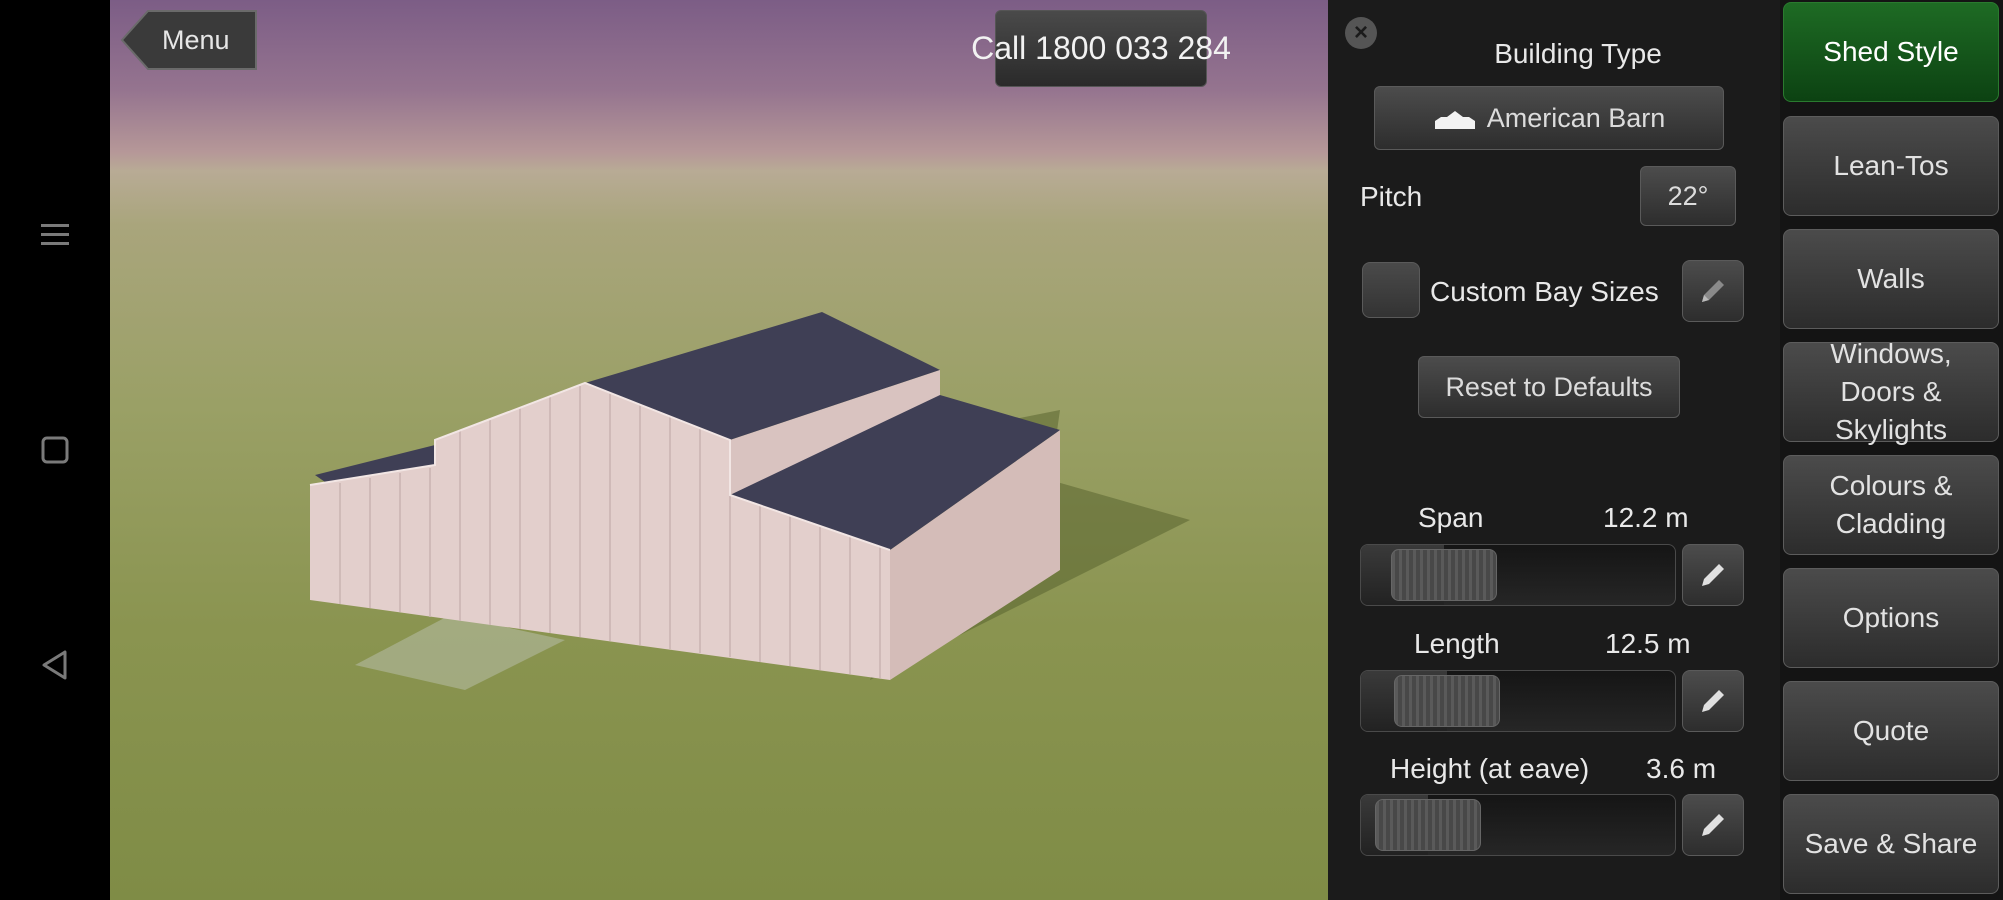  I want to click on height-value: 3.6 m, so click(1681, 768).